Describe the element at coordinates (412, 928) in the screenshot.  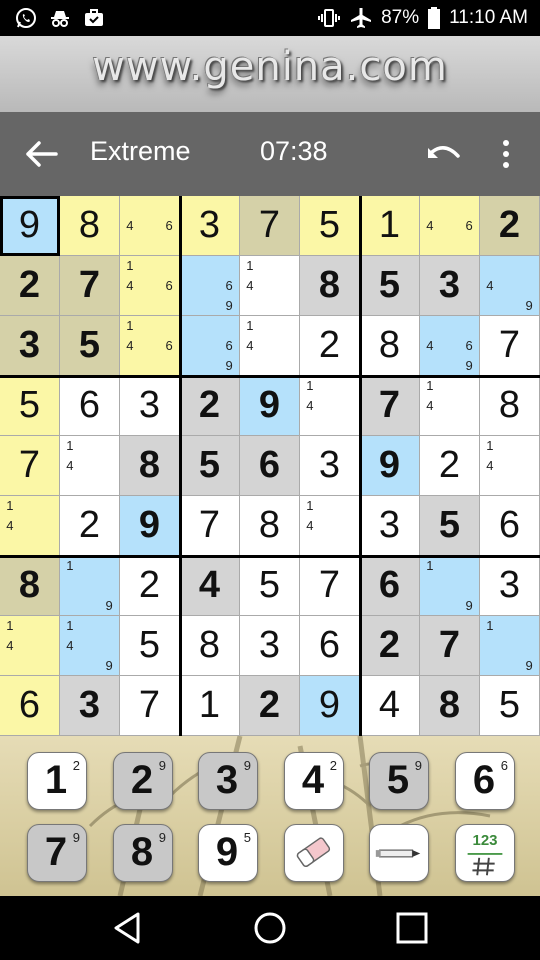
I see `recents-square-icon` at that location.